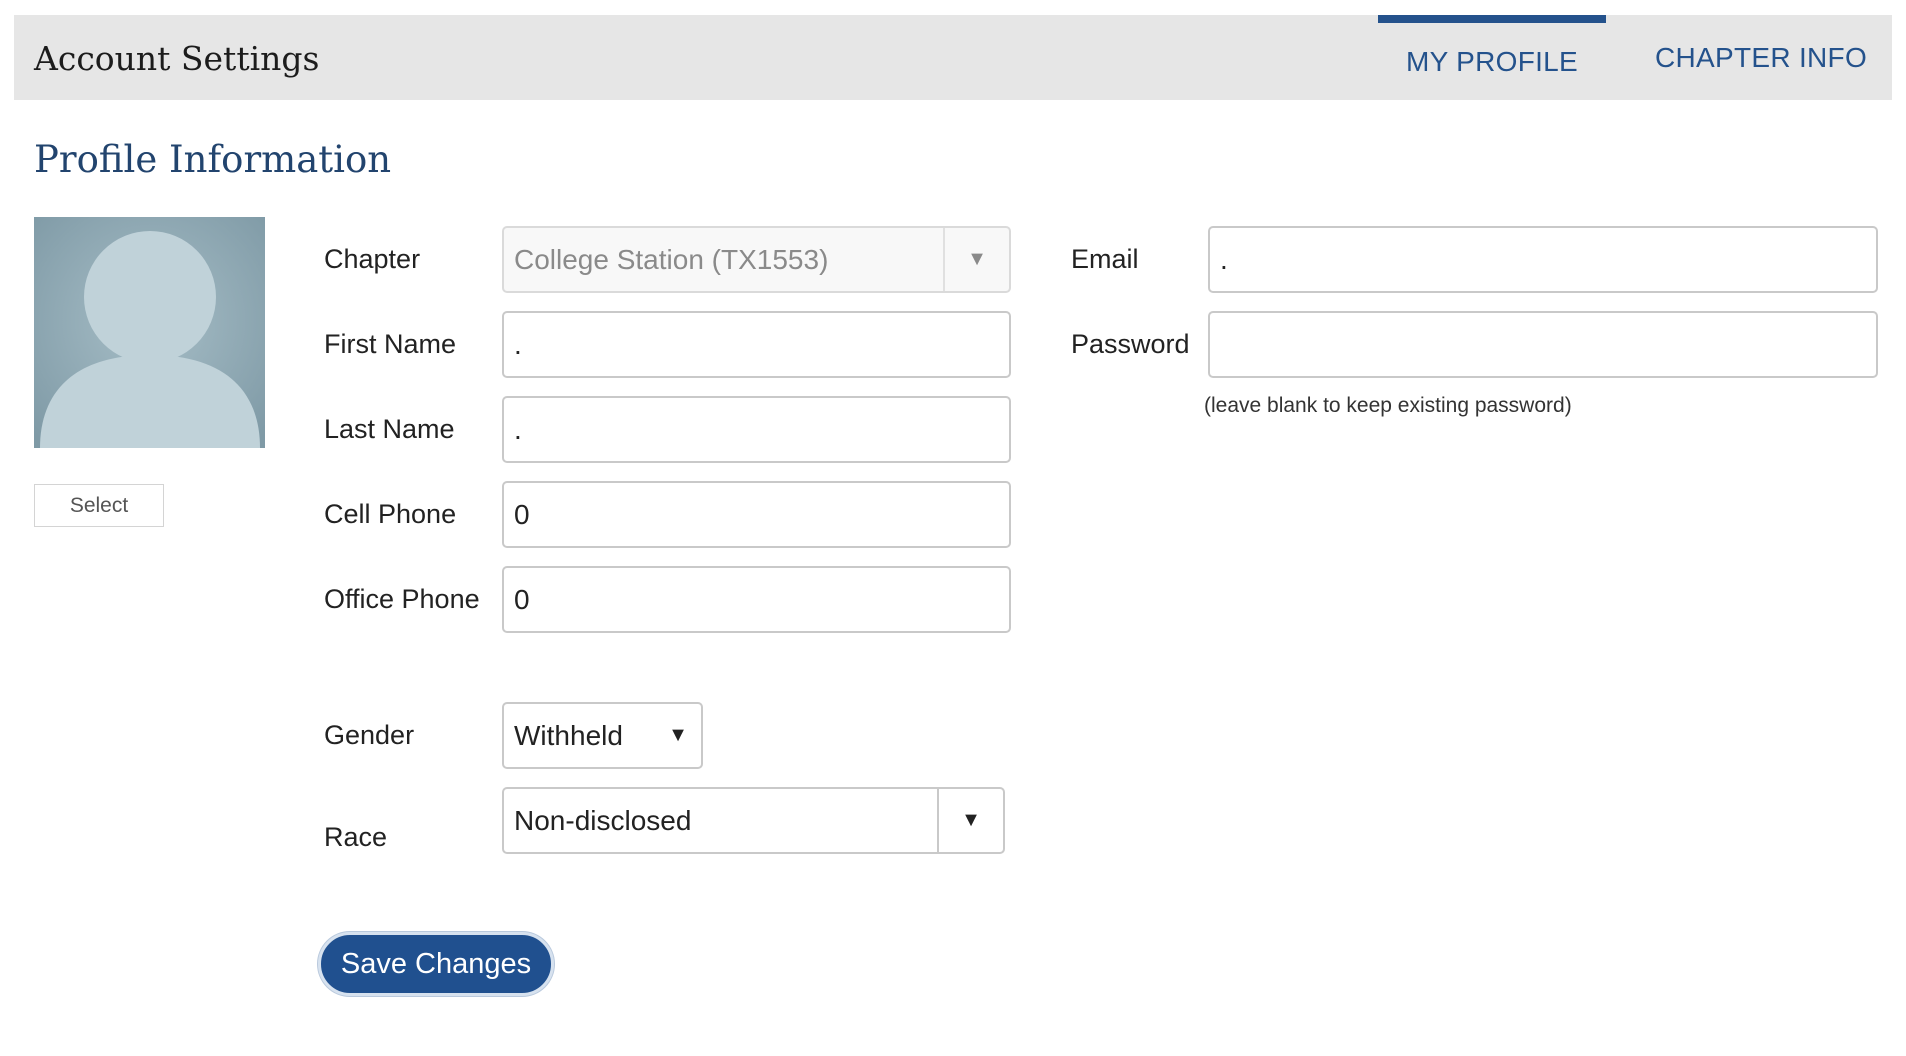  I want to click on cell-phone-field, so click(756, 514).